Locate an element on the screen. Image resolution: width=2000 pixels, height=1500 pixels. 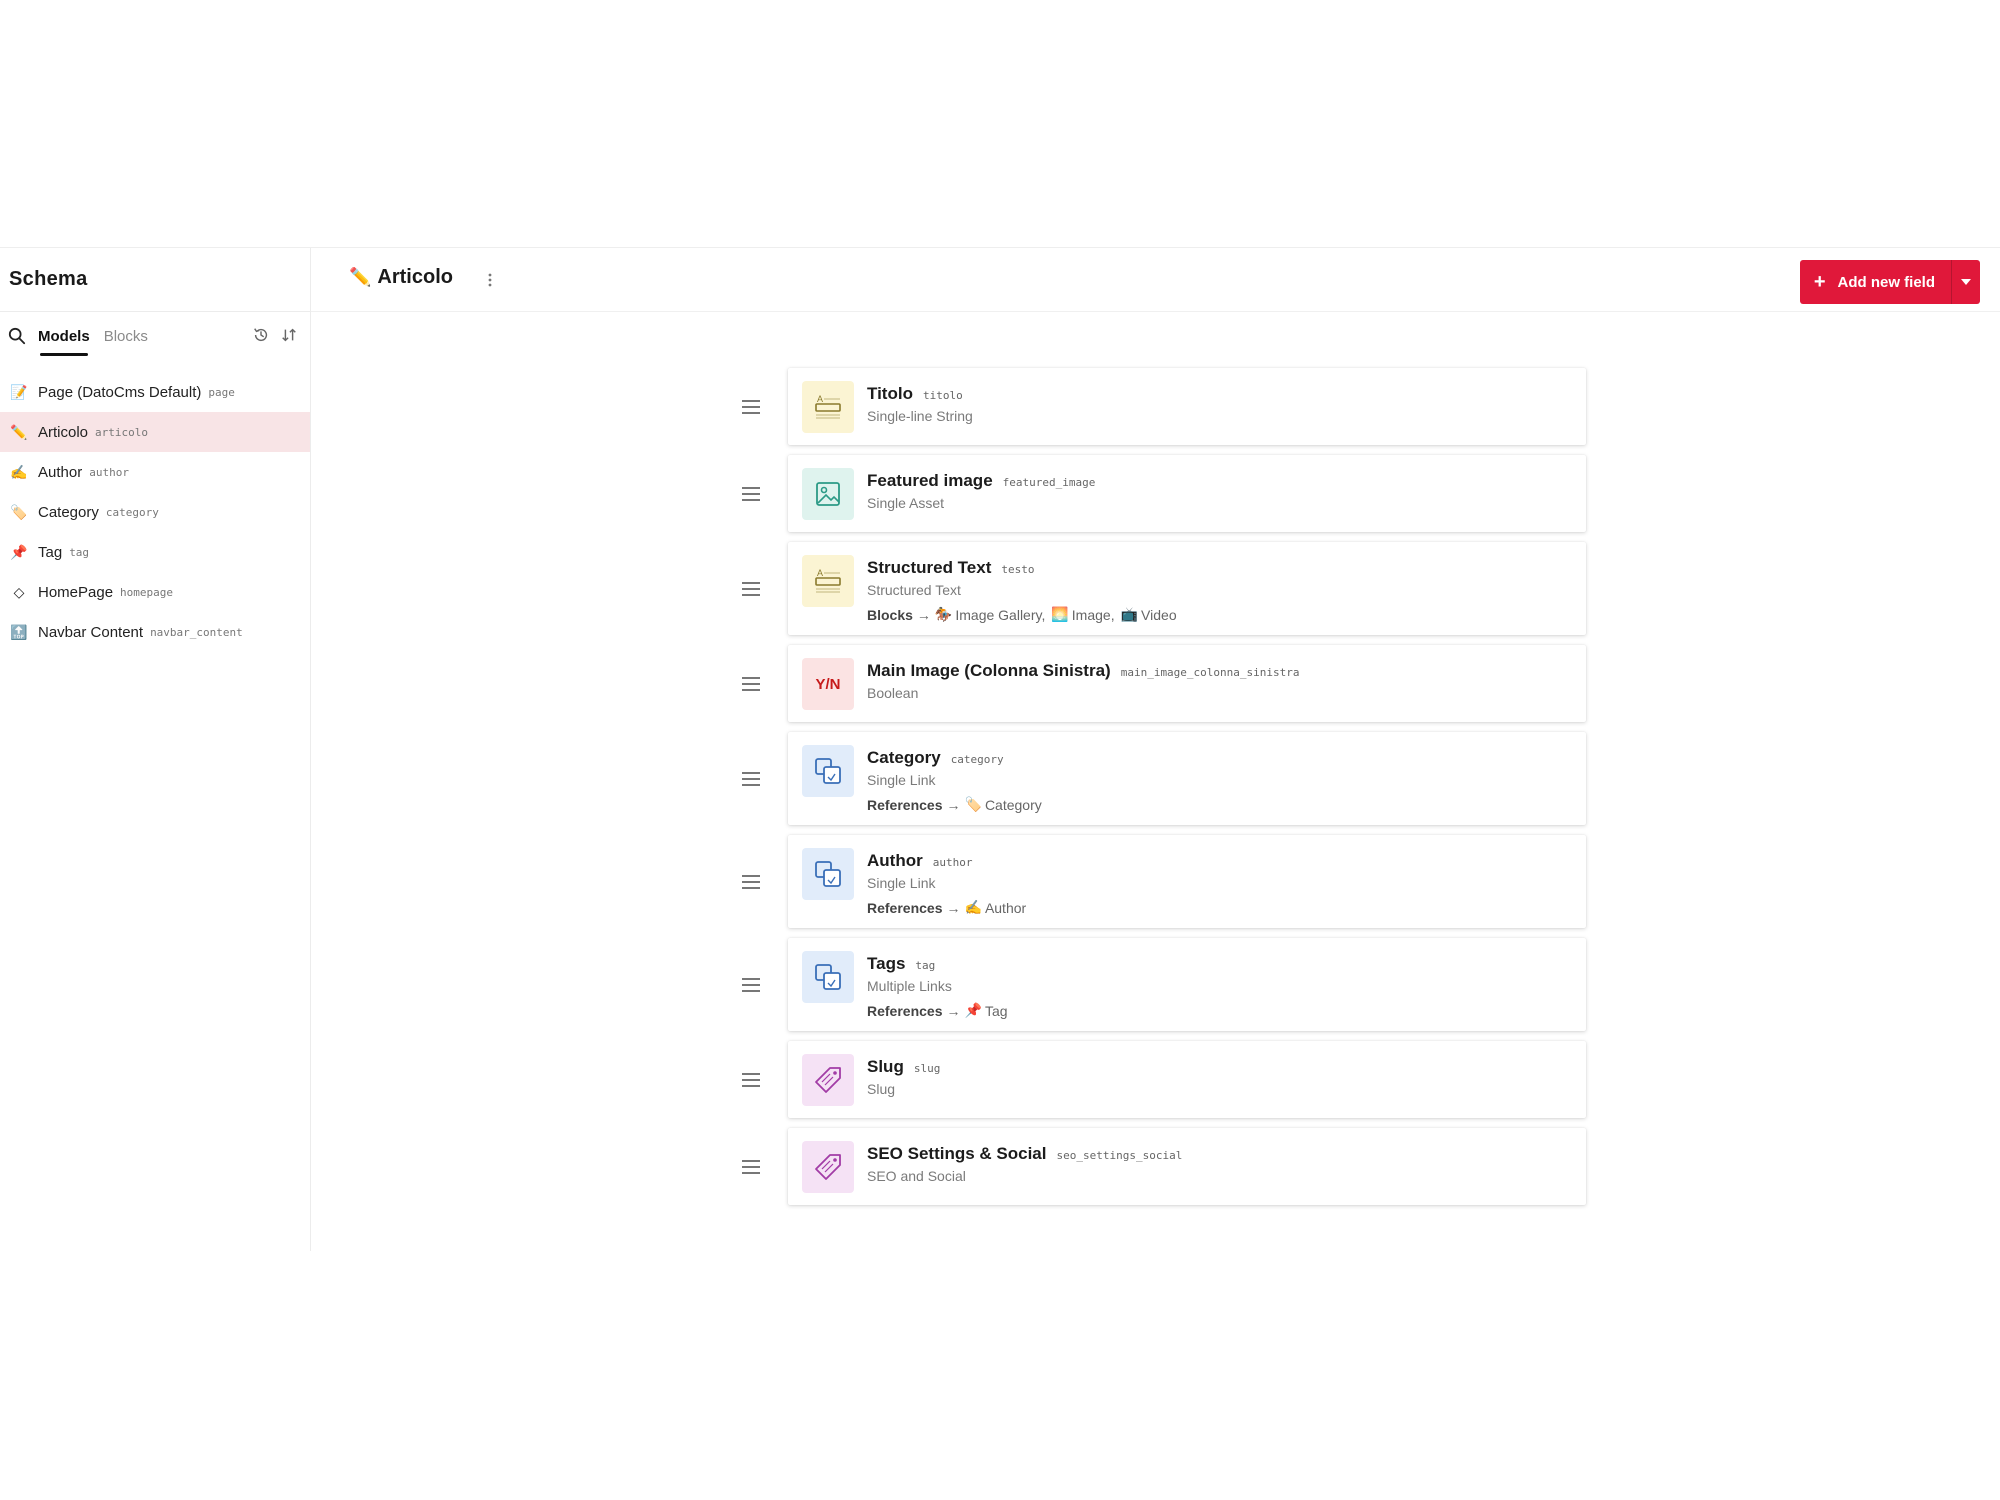
field-api-key: featured_image is located at coordinates (1049, 482).